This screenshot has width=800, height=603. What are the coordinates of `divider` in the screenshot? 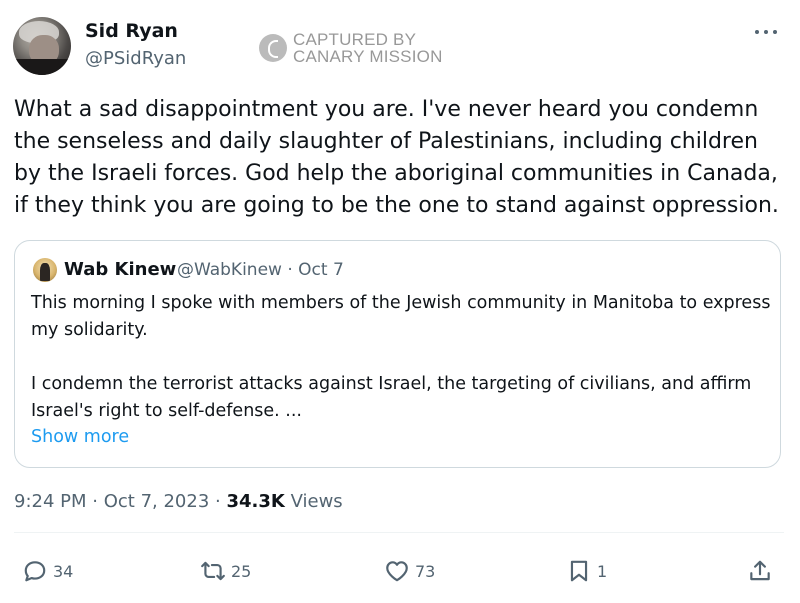 It's located at (399, 532).